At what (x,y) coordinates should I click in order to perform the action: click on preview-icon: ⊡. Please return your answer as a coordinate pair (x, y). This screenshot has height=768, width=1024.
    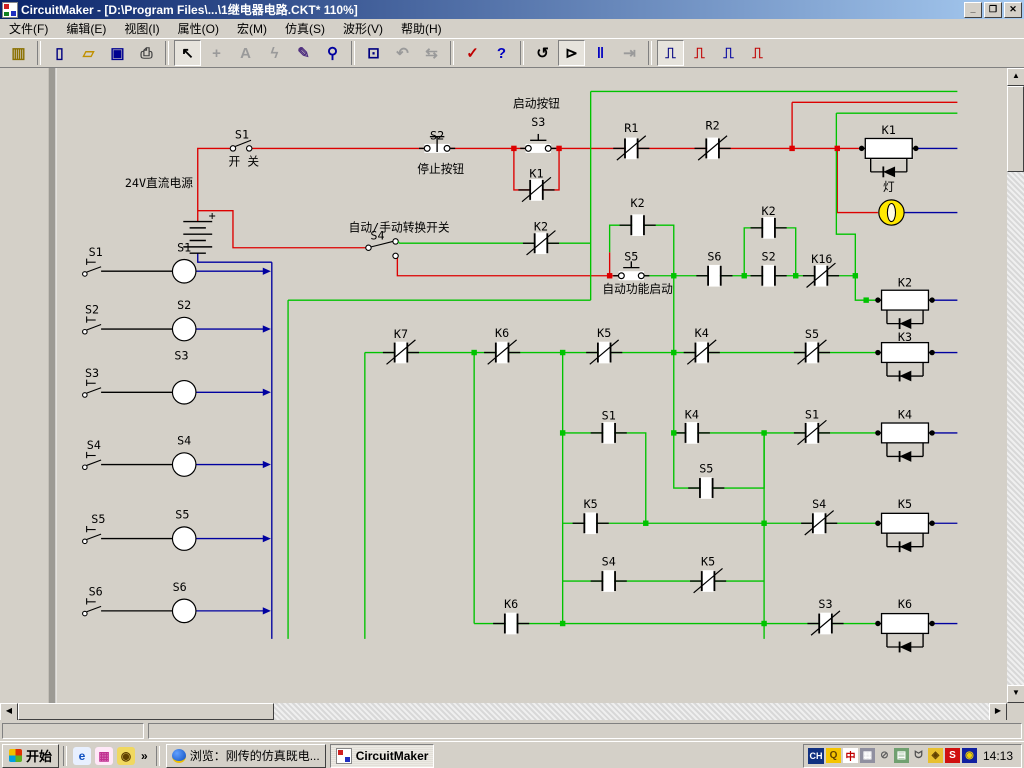
    Looking at the image, I should click on (373, 53).